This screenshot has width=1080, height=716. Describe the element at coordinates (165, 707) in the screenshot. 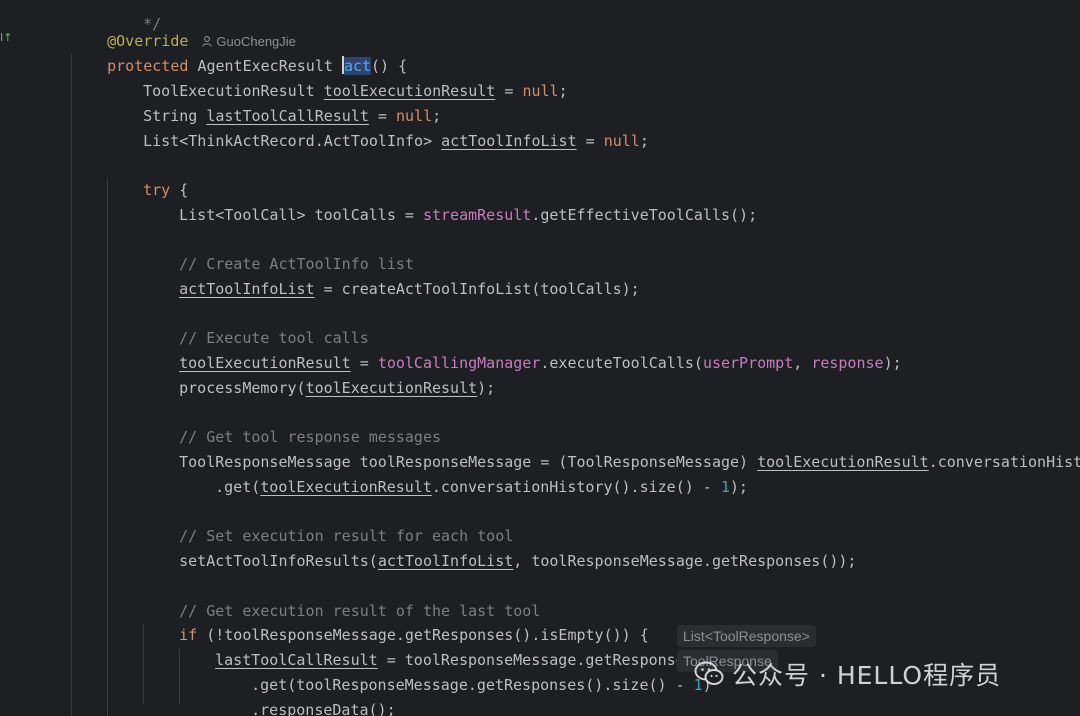

I see `code-line: }` at that location.